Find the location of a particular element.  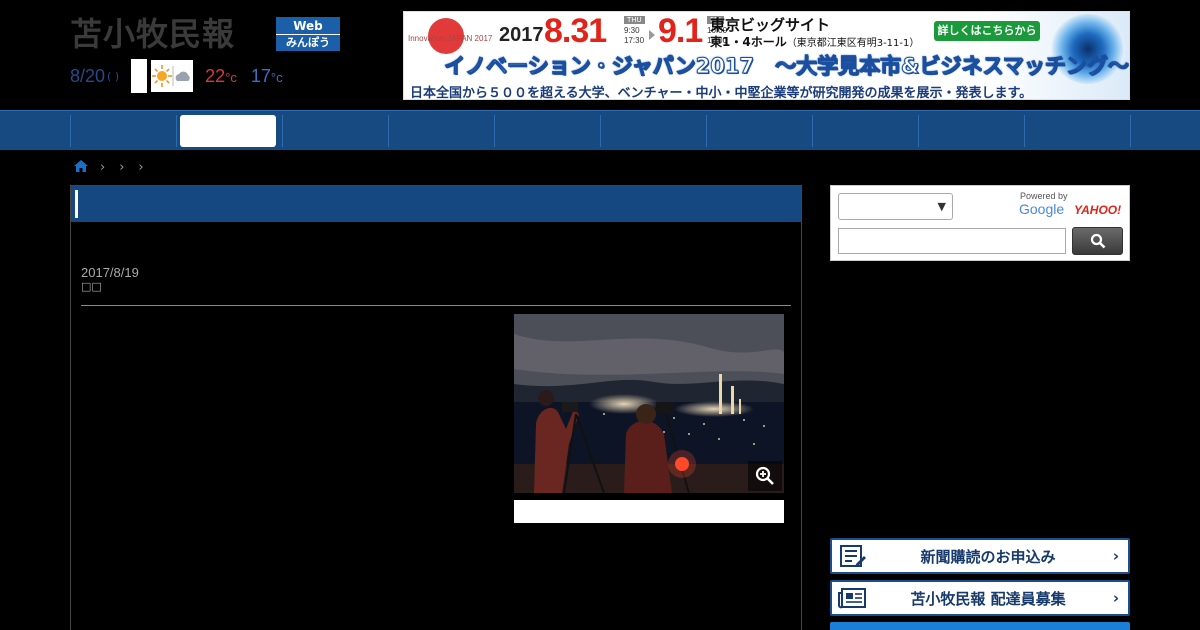

low-temp-value: 17 is located at coordinates (260, 75).